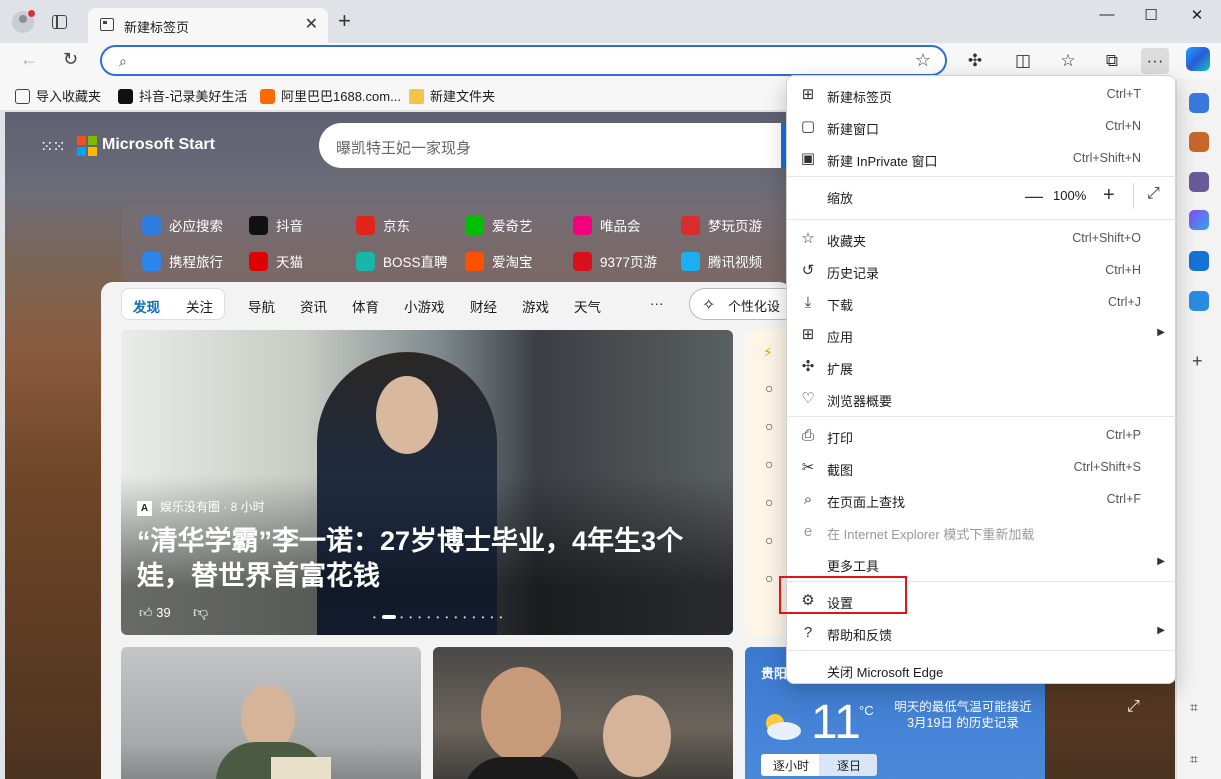 Image resolution: width=1221 pixels, height=779 pixels. Describe the element at coordinates (276, 225) in the screenshot. I see `quick-link-douyin: 抖音` at that location.